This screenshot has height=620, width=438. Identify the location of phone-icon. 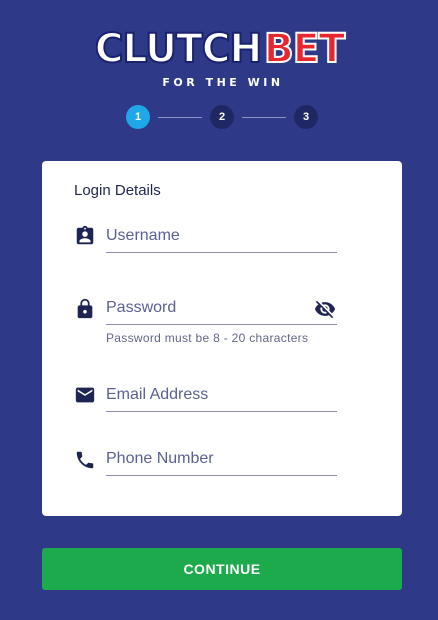
(85, 460).